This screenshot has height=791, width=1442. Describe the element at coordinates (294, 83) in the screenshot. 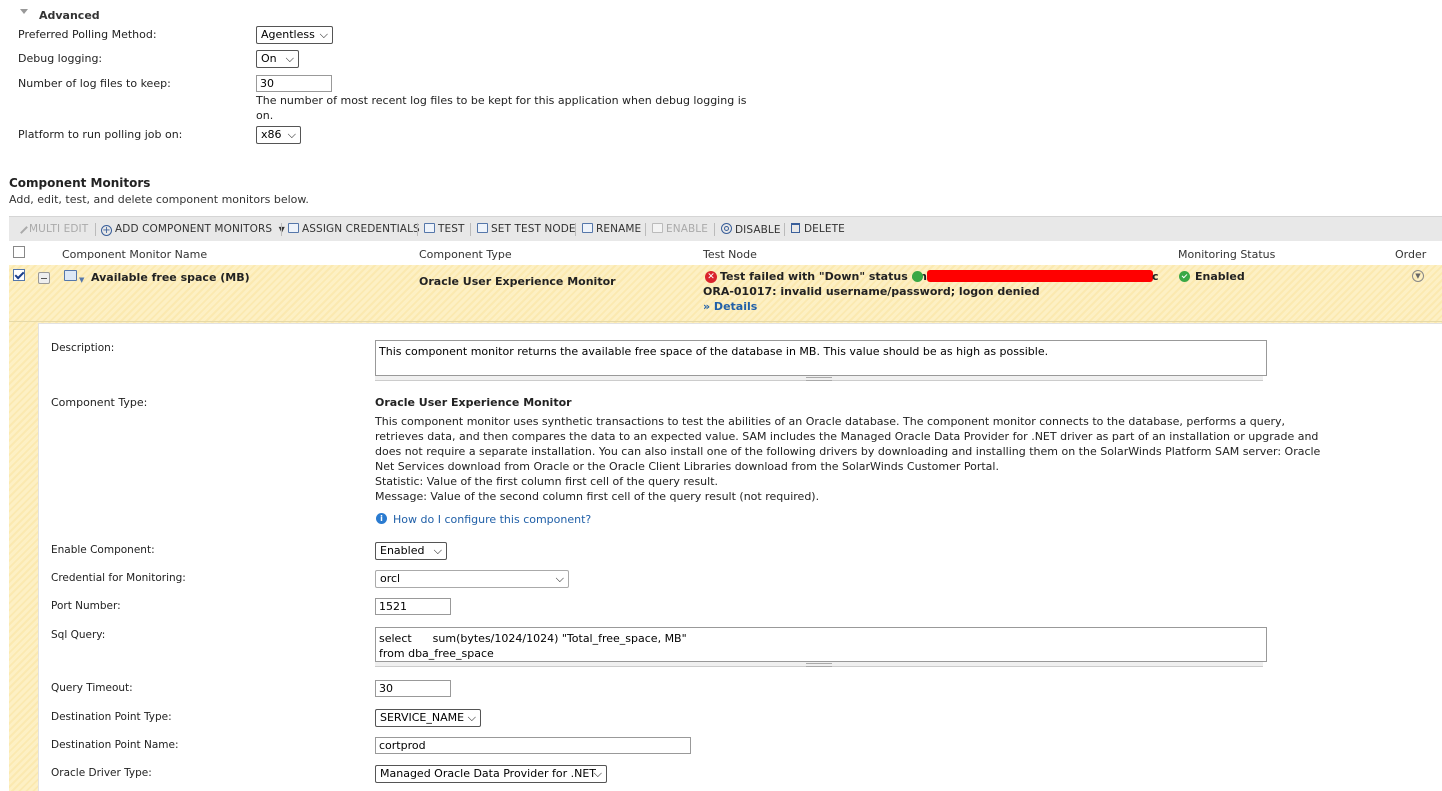

I see `log-files-input: 30` at that location.